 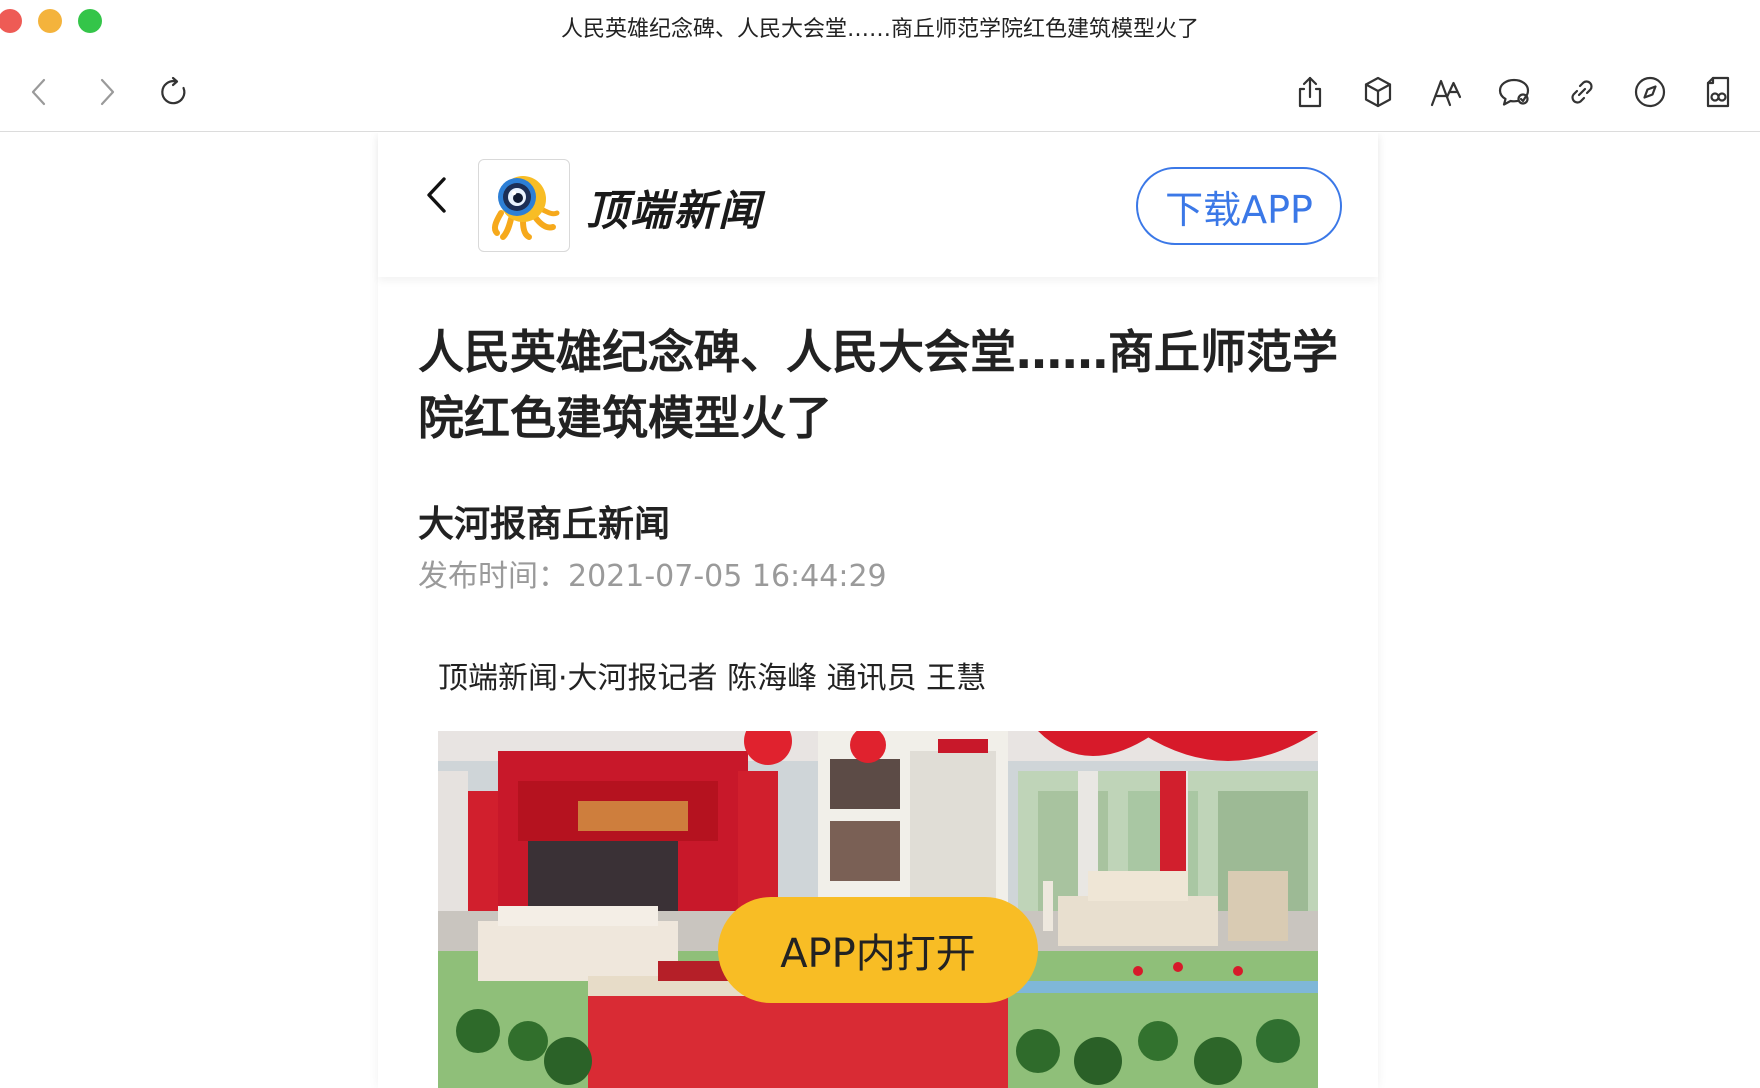 What do you see at coordinates (1650, 92) in the screenshot?
I see `compass-icon` at bounding box center [1650, 92].